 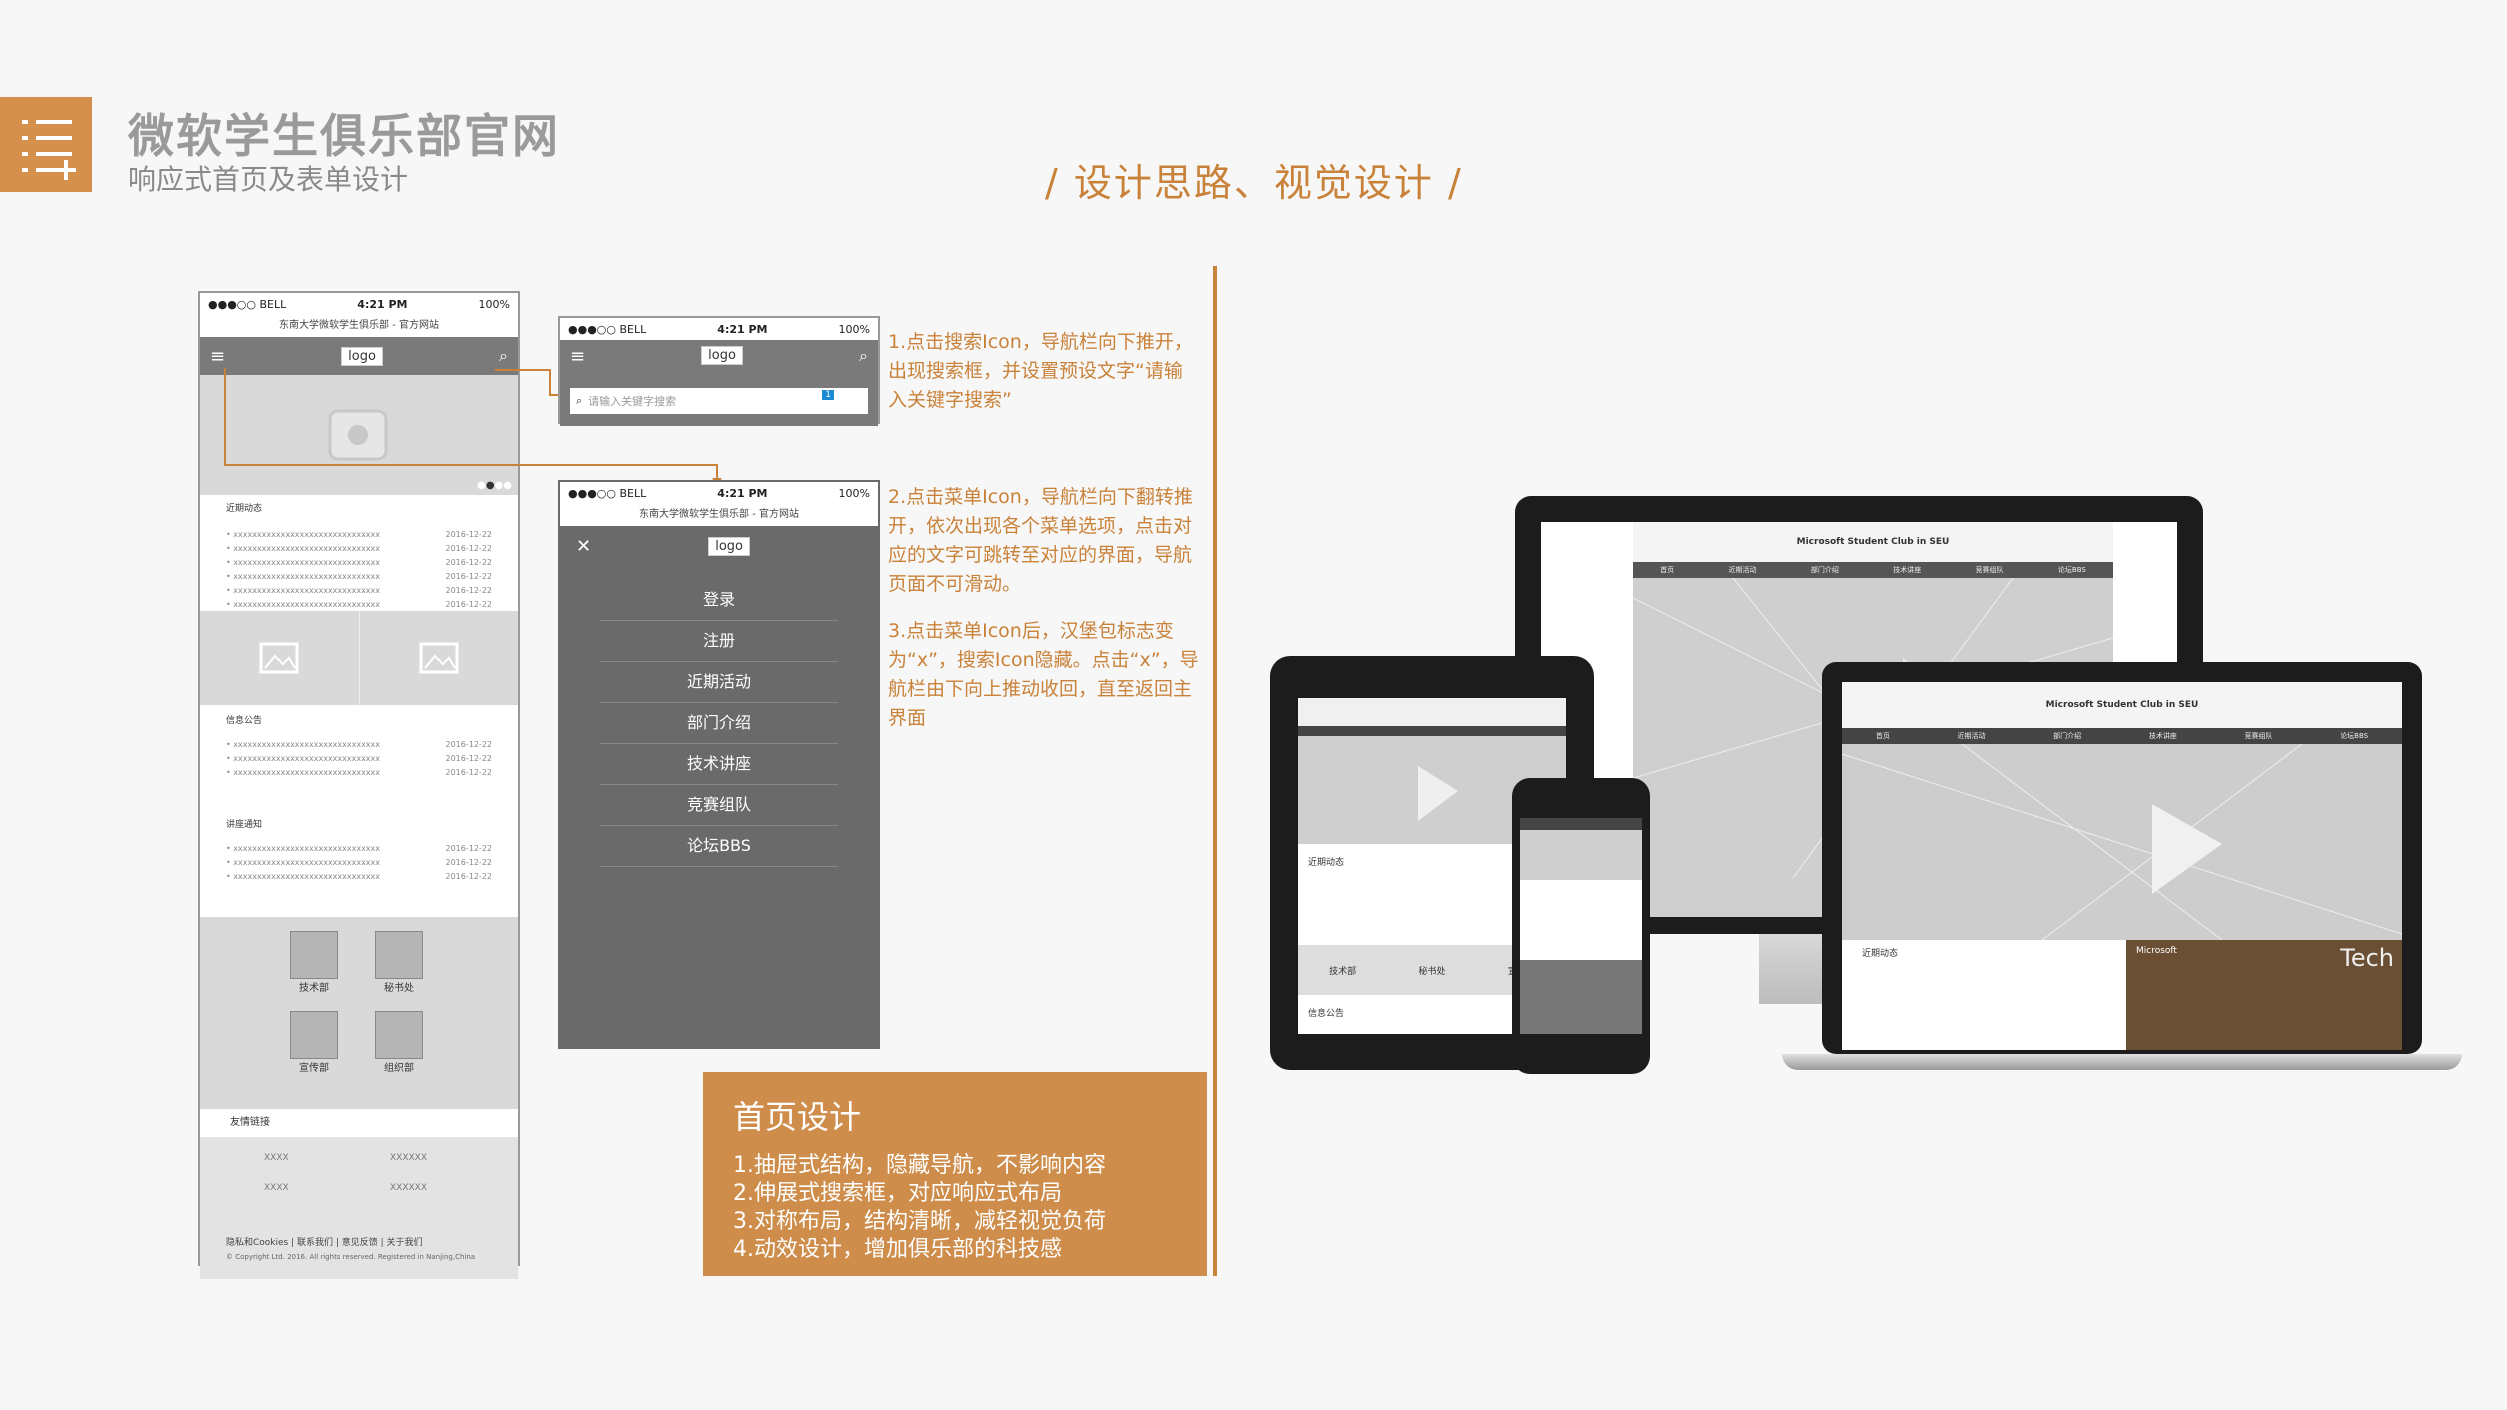 I want to click on menu-item: 近期活动, so click(x=719, y=682).